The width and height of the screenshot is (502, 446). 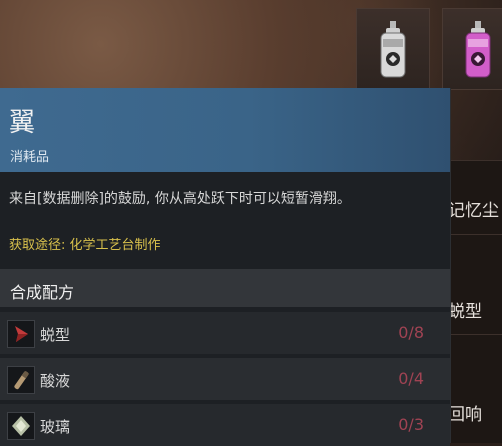 I want to click on right-list-item-3: 回响, so click(x=465, y=412).